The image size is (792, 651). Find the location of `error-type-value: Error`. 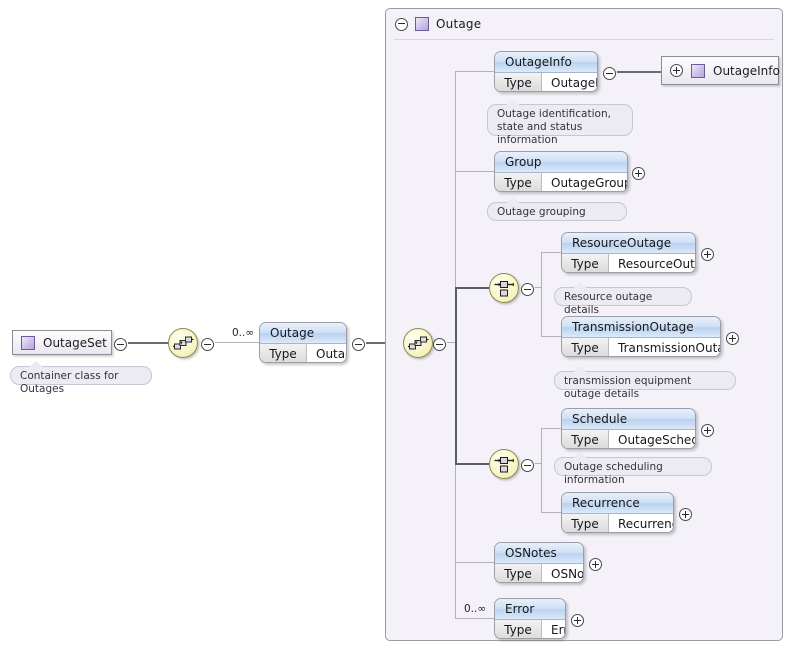

error-type-value: Error is located at coordinates (553, 629).